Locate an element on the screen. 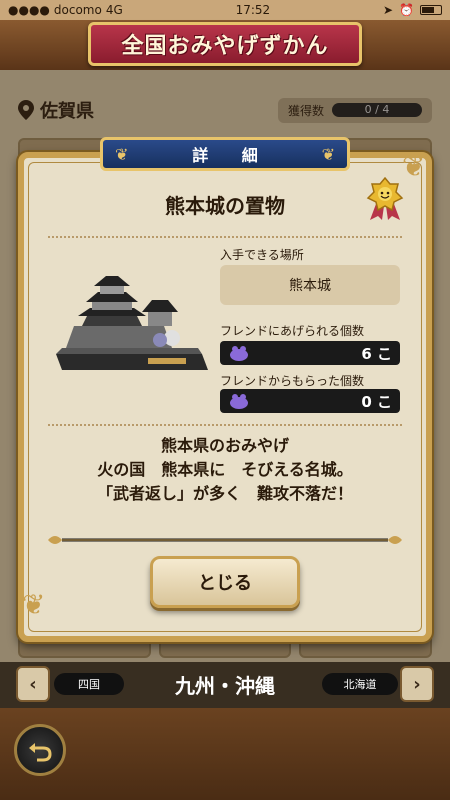 This screenshot has width=450, height=800. description-line: 火の国 熊本県に そびえる名城。 is located at coordinates (225, 469).